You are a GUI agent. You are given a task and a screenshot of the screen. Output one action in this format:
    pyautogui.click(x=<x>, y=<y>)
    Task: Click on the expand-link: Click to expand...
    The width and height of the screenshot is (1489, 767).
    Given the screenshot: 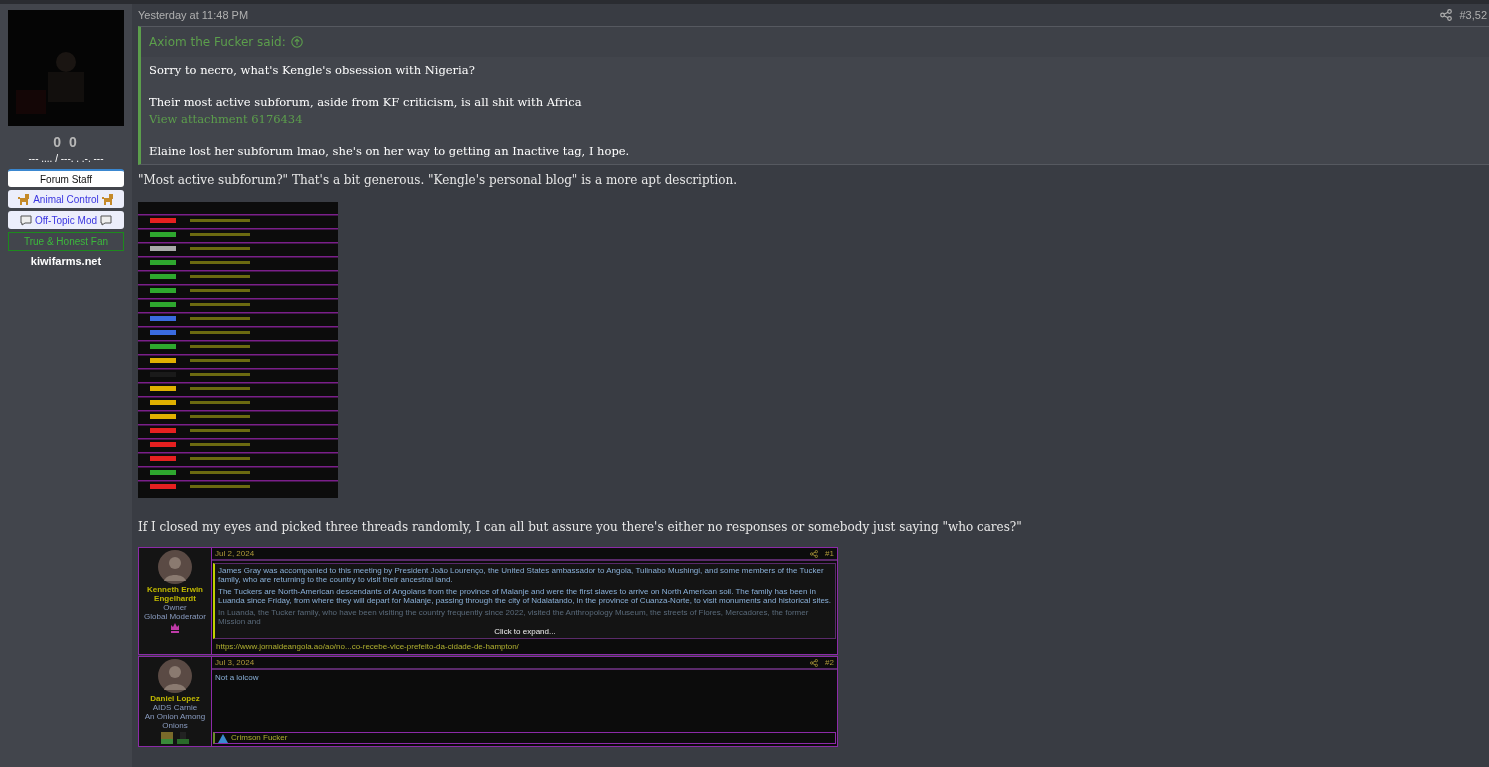 What is the action you would take?
    pyautogui.click(x=525, y=631)
    